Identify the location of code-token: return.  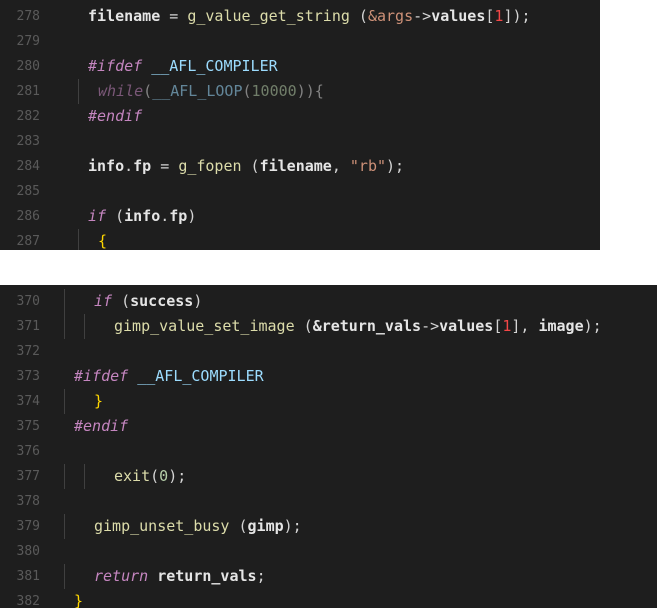
(121, 576).